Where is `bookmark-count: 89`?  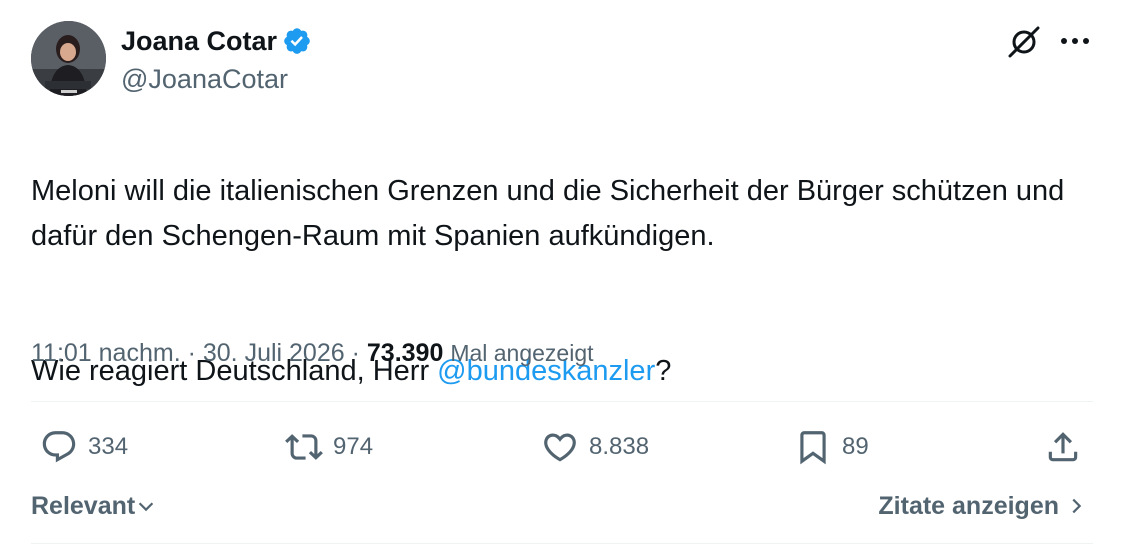
bookmark-count: 89 is located at coordinates (855, 446).